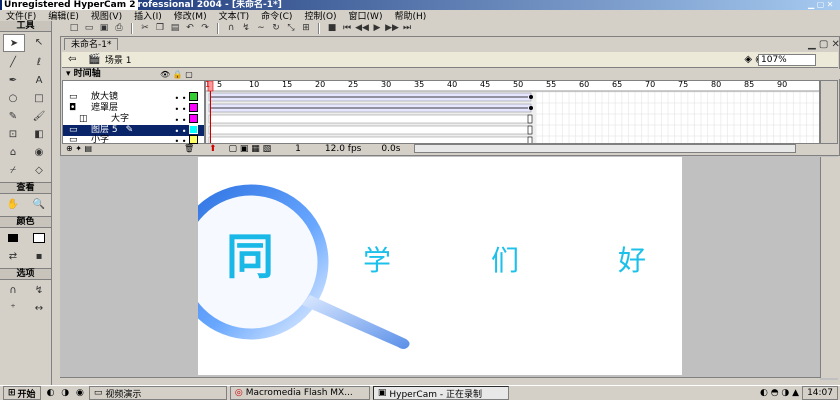 The height and width of the screenshot is (400, 840). I want to click on toolbox-header: 工具, so click(25, 26).